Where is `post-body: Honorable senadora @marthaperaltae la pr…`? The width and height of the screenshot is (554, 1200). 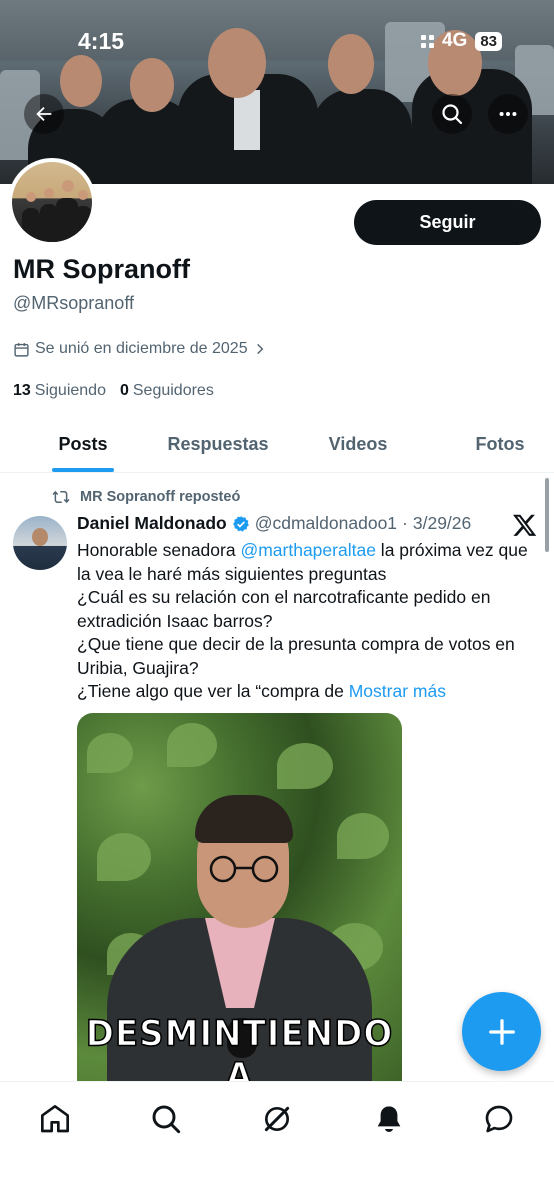 post-body: Honorable senadora @marthaperaltae la pr… is located at coordinates (304, 621).